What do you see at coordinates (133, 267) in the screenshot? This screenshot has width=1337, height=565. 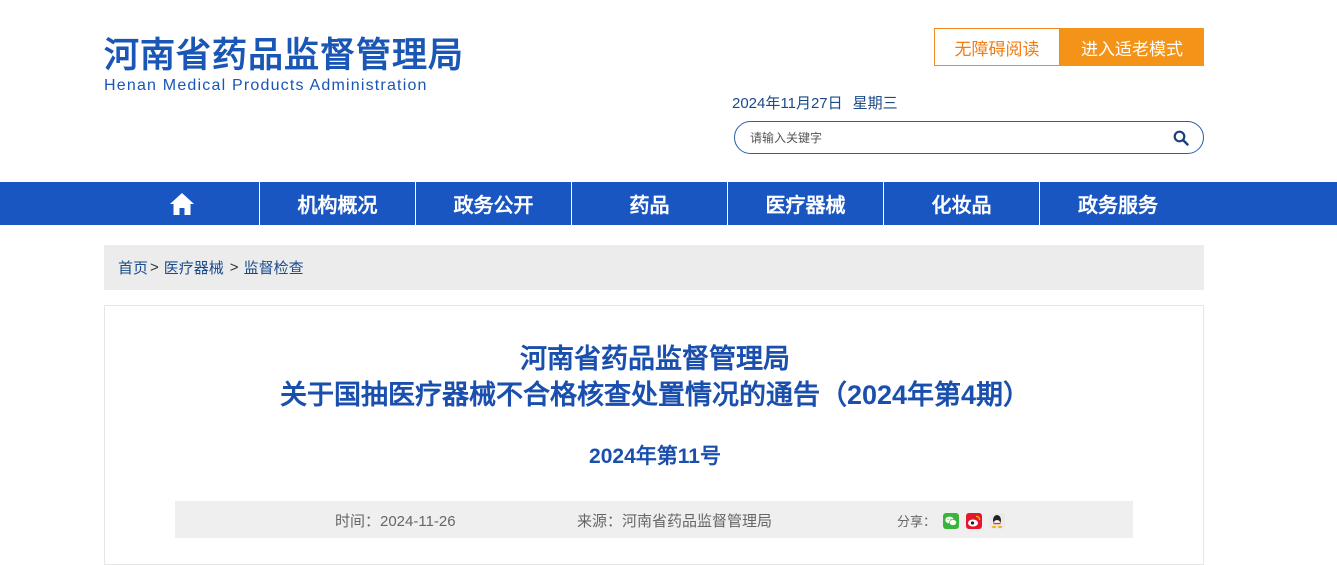 I see `breadcrumb-home: 首页` at bounding box center [133, 267].